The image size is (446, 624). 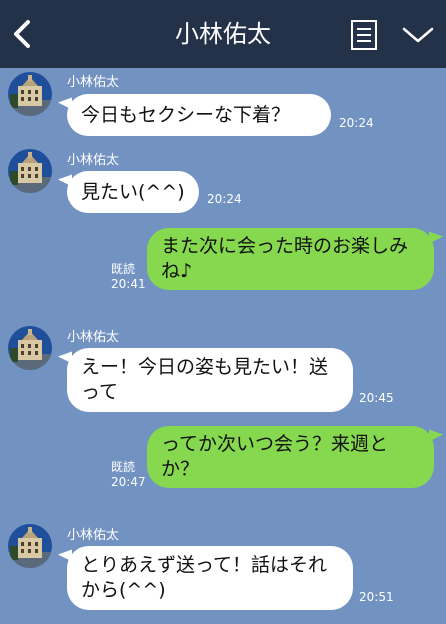 What do you see at coordinates (376, 597) in the screenshot?
I see `message-time: 20:51` at bounding box center [376, 597].